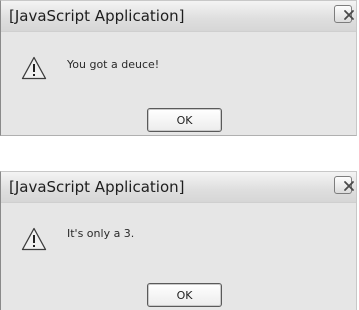 This screenshot has width=359, height=310. What do you see at coordinates (113, 64) in the screenshot?
I see `dialog-message: You got a deuce!` at bounding box center [113, 64].